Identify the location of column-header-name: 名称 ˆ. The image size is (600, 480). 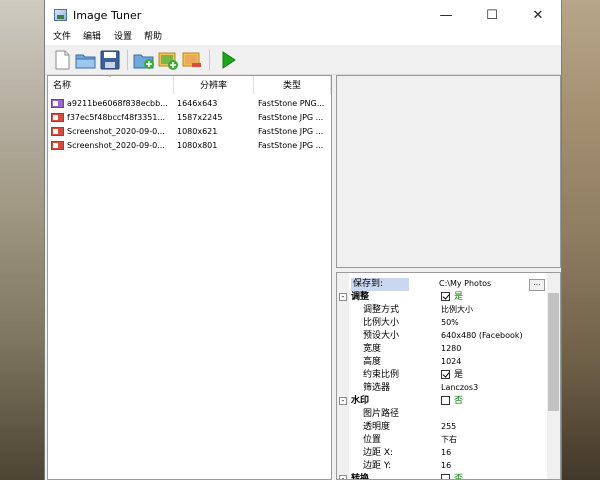
(111, 85).